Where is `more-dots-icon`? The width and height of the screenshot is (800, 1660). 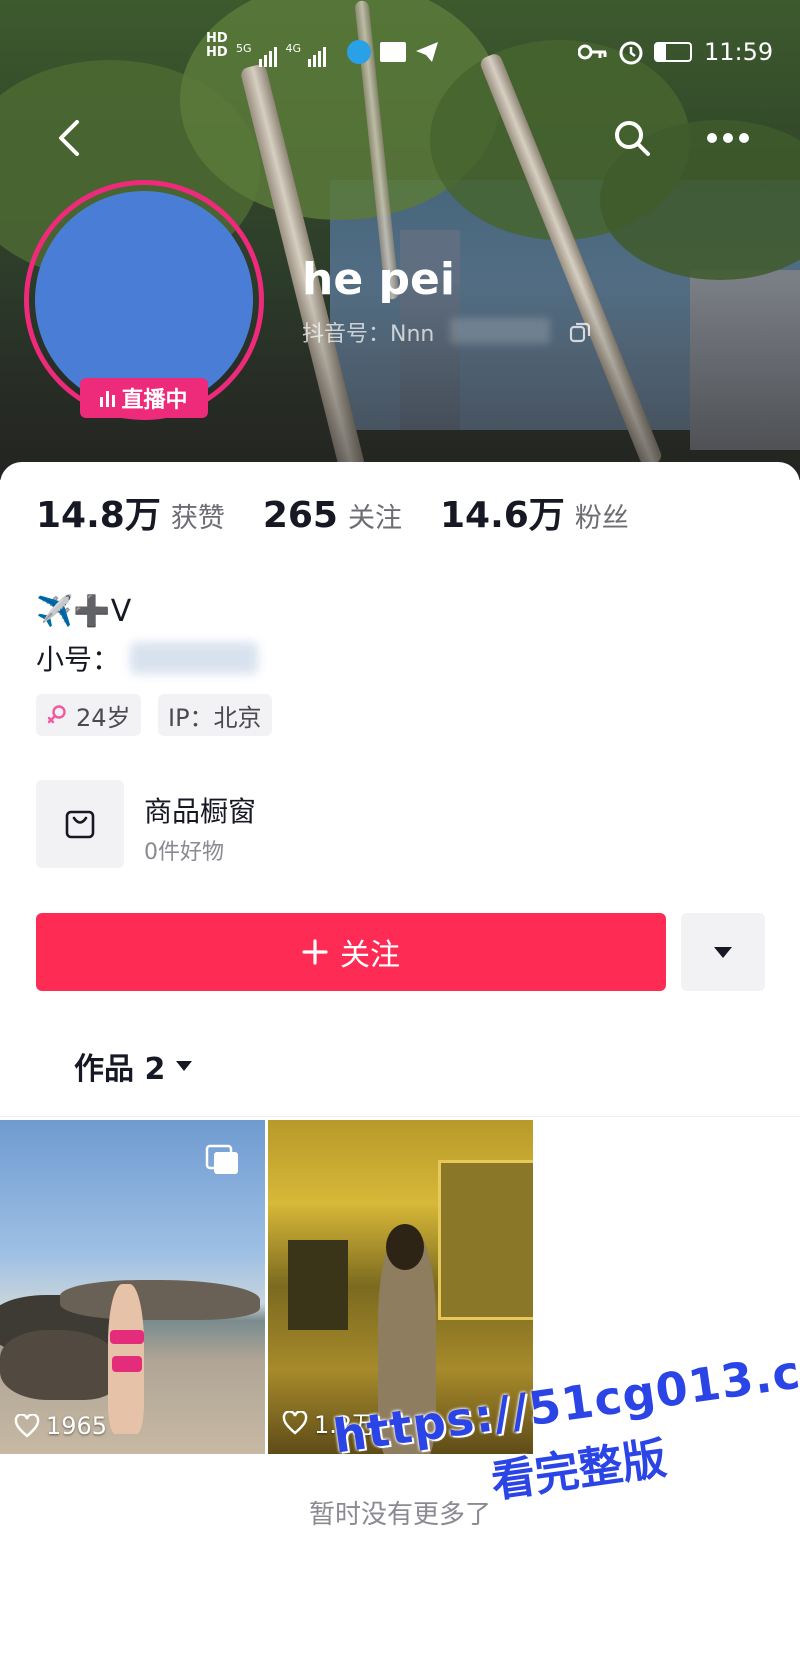 more-dots-icon is located at coordinates (728, 138).